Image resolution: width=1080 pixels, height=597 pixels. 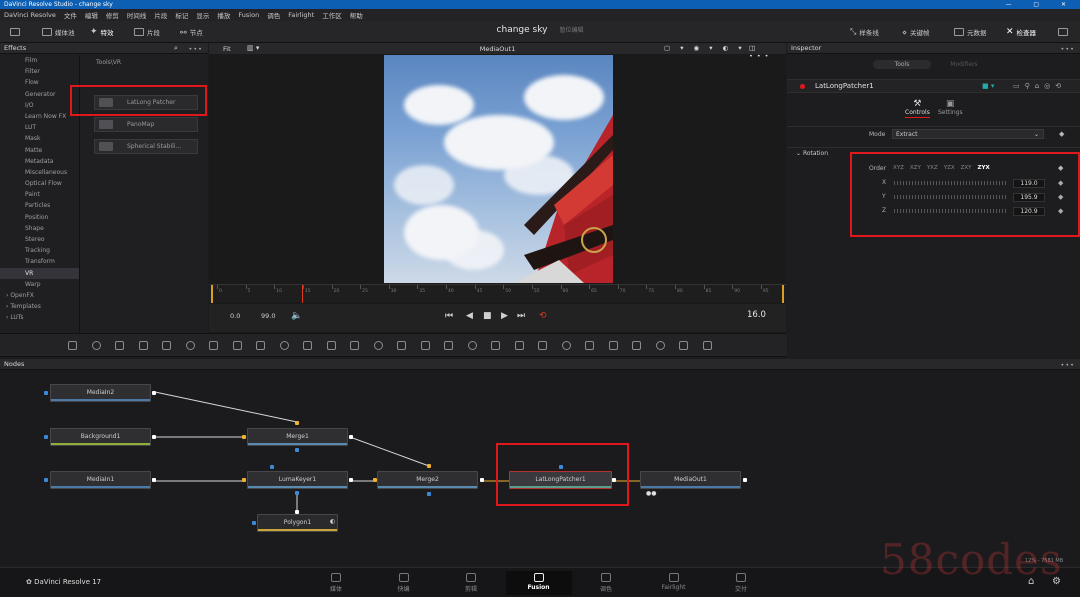 I want to click on 3d-tool-icon, so click(x=589, y=345).